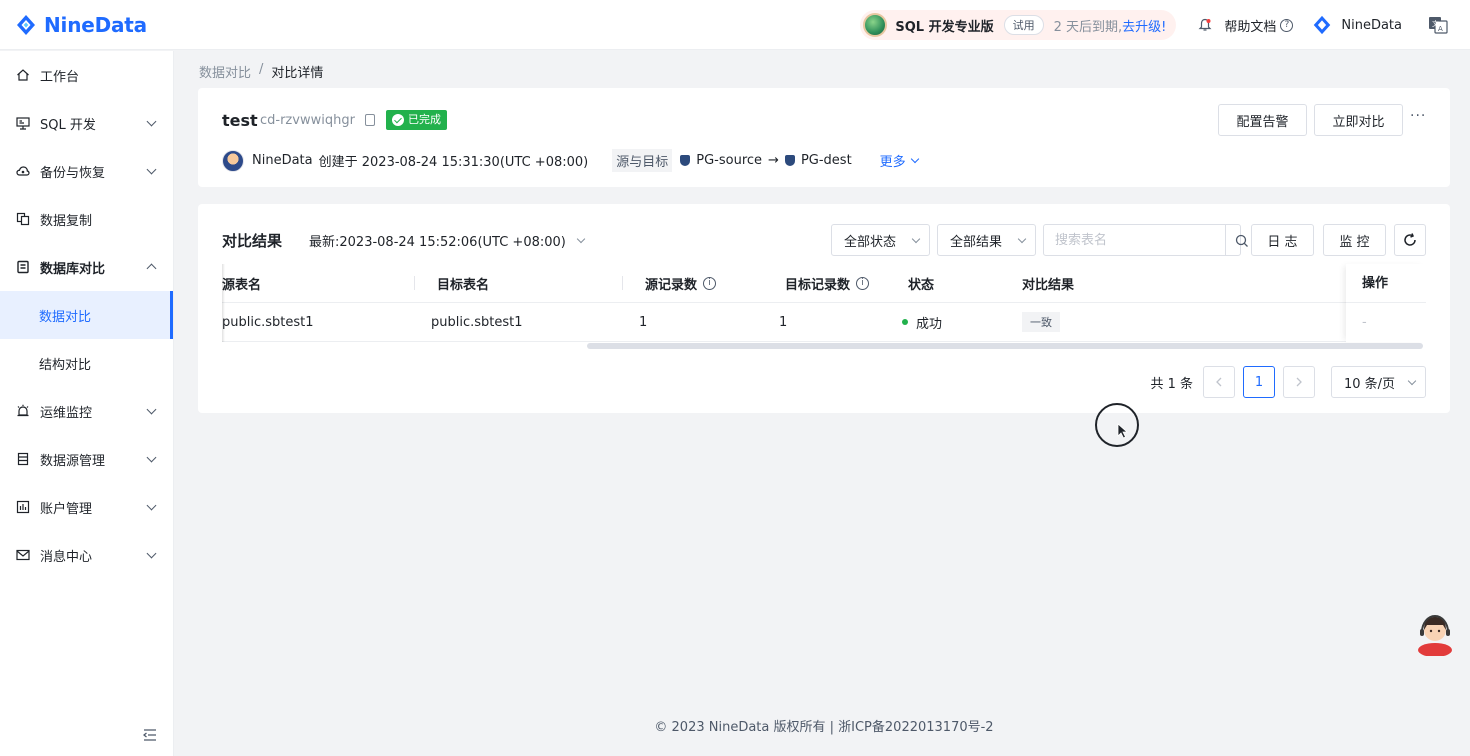 The image size is (1470, 756). What do you see at coordinates (282, 160) in the screenshot?
I see `creator-name: NineData` at bounding box center [282, 160].